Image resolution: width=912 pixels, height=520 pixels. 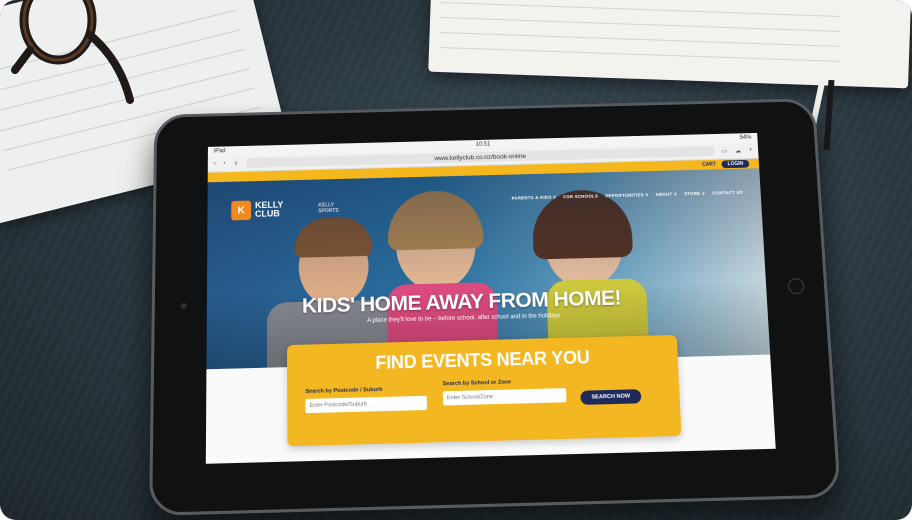 What do you see at coordinates (745, 137) in the screenshot?
I see `battery-label: 54%` at bounding box center [745, 137].